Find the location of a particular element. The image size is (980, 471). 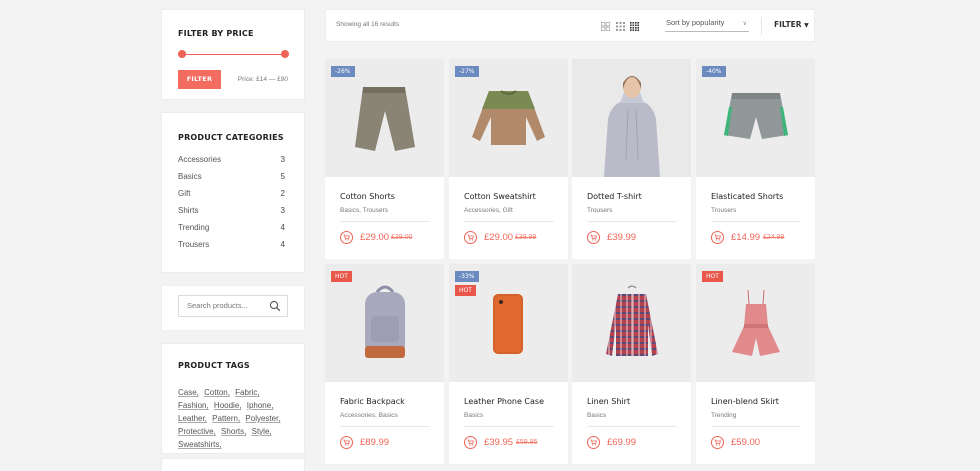

sort-select: Sort by popularity ∨ is located at coordinates (707, 25).